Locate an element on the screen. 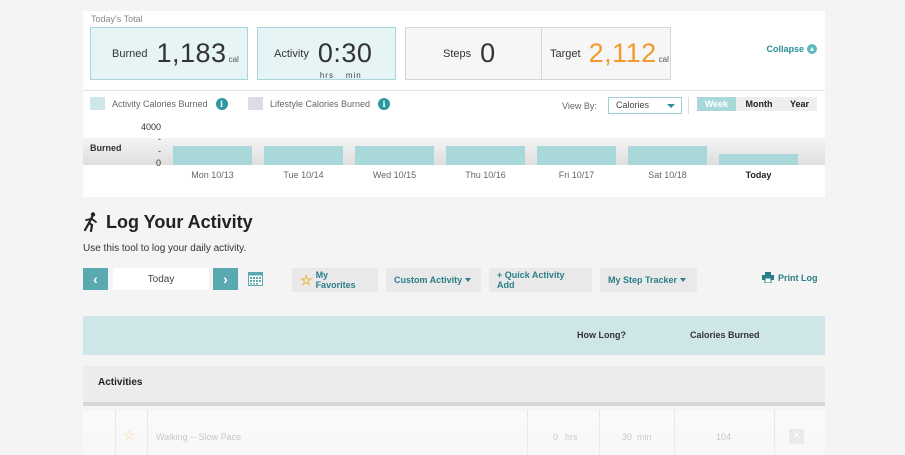 Image resolution: width=905 pixels, height=455 pixels. quick-activity-add-label: + Quick Activity Add is located at coordinates (531, 280).